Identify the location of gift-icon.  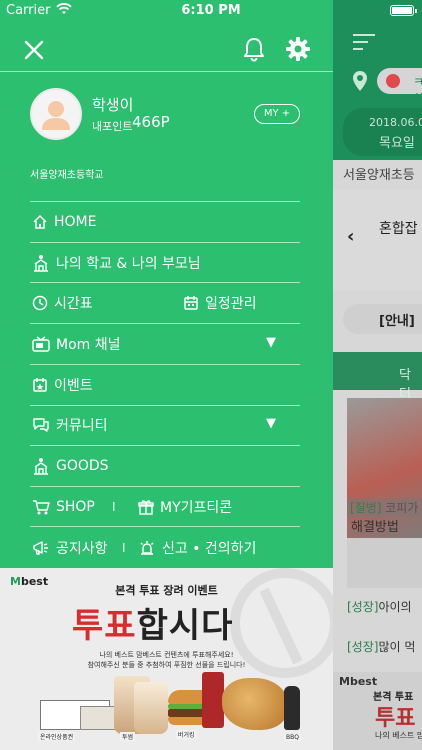
(146, 507).